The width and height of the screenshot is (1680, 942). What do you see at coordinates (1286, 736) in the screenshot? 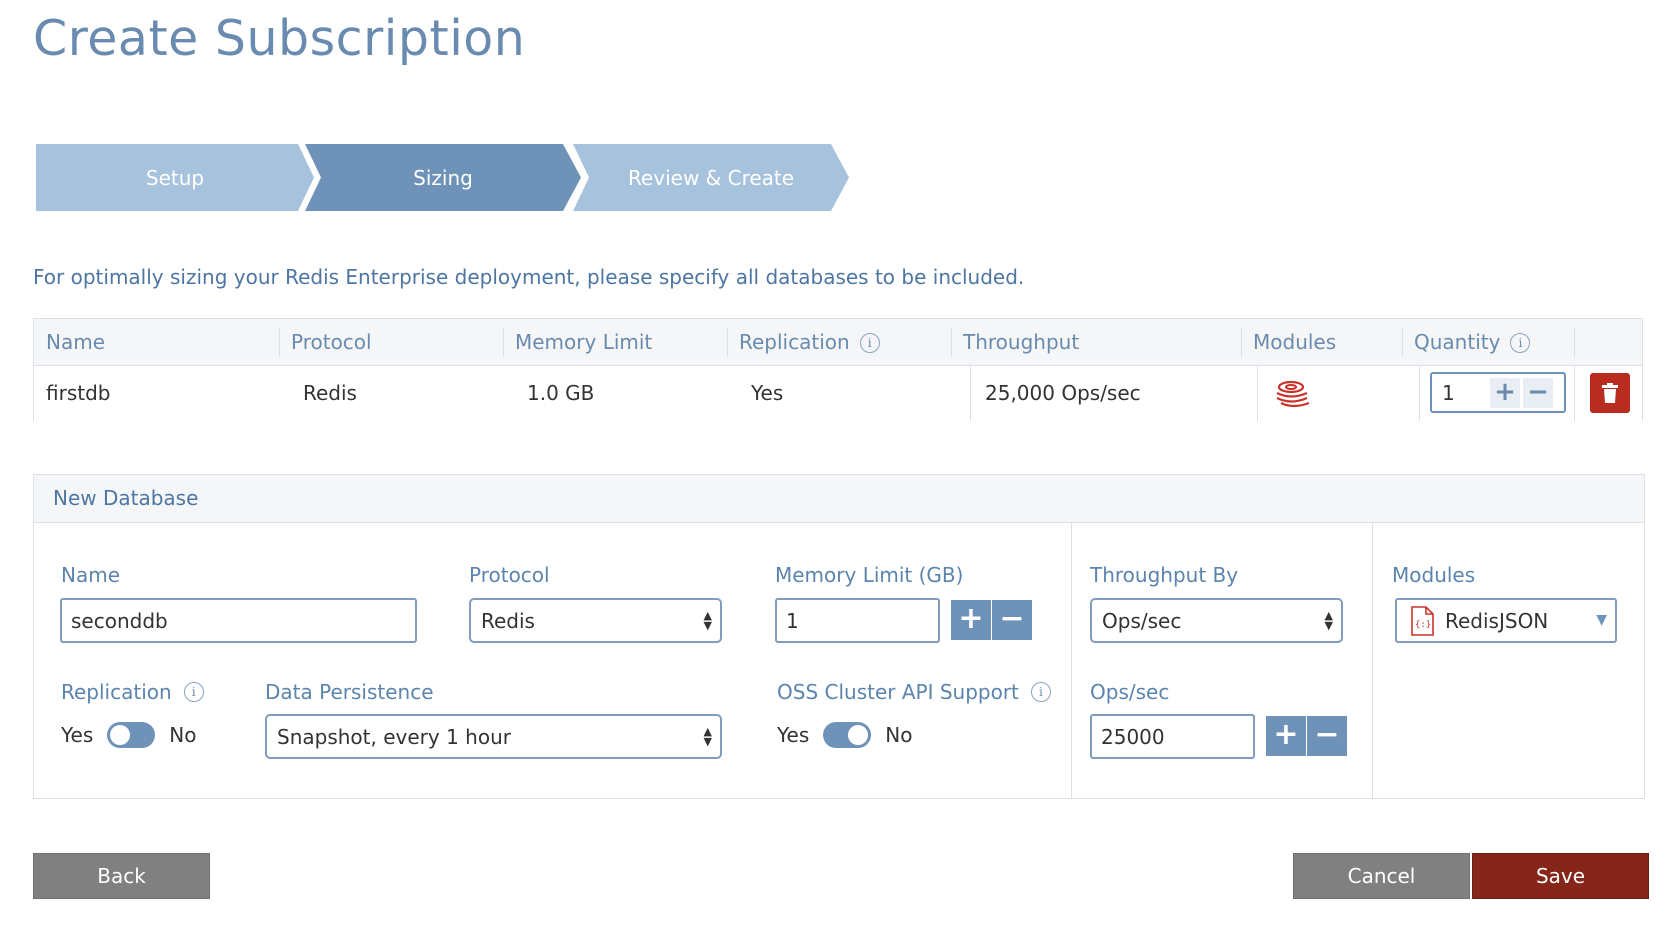
I see `ops-increment-button: +` at bounding box center [1286, 736].